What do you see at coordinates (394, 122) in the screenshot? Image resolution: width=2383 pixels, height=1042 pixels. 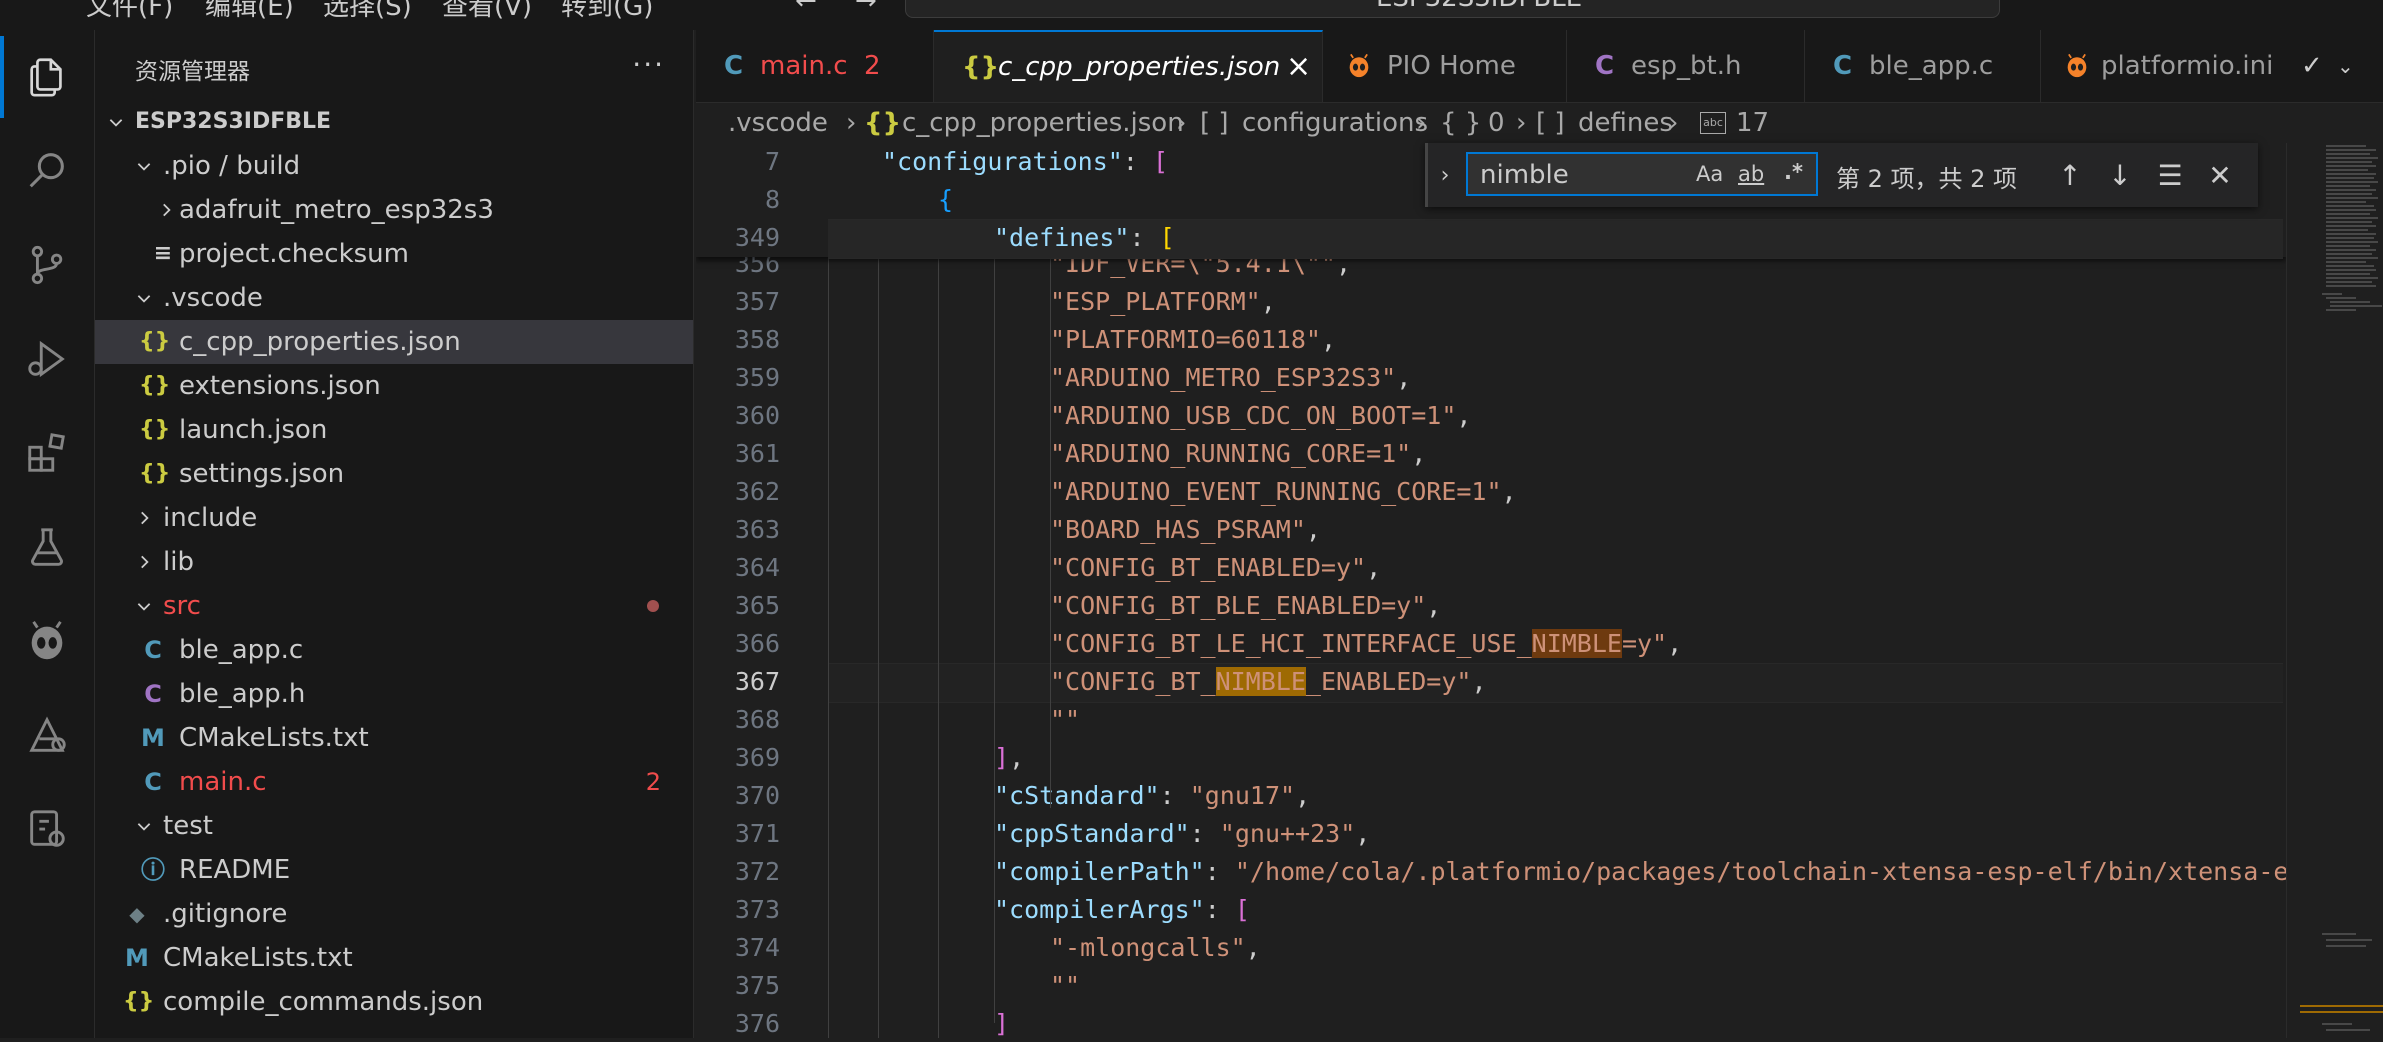 I see `workspace-root: ESP32S3IDFBLE` at bounding box center [394, 122].